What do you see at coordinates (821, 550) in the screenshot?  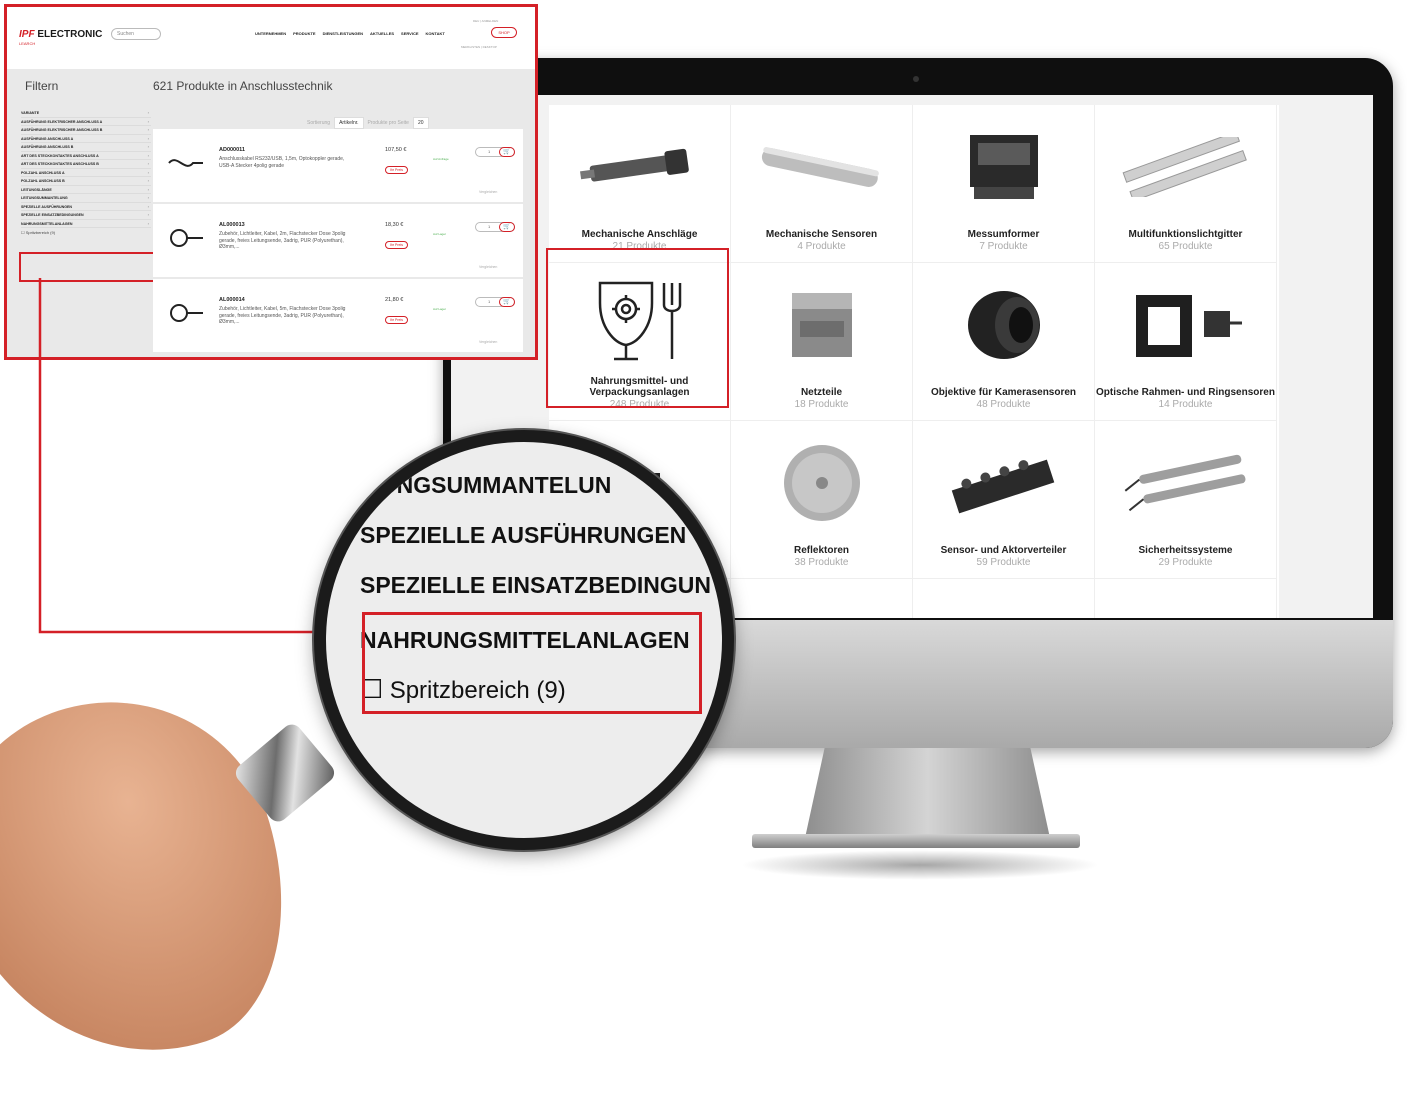 I see `category-name: Reflektoren` at bounding box center [821, 550].